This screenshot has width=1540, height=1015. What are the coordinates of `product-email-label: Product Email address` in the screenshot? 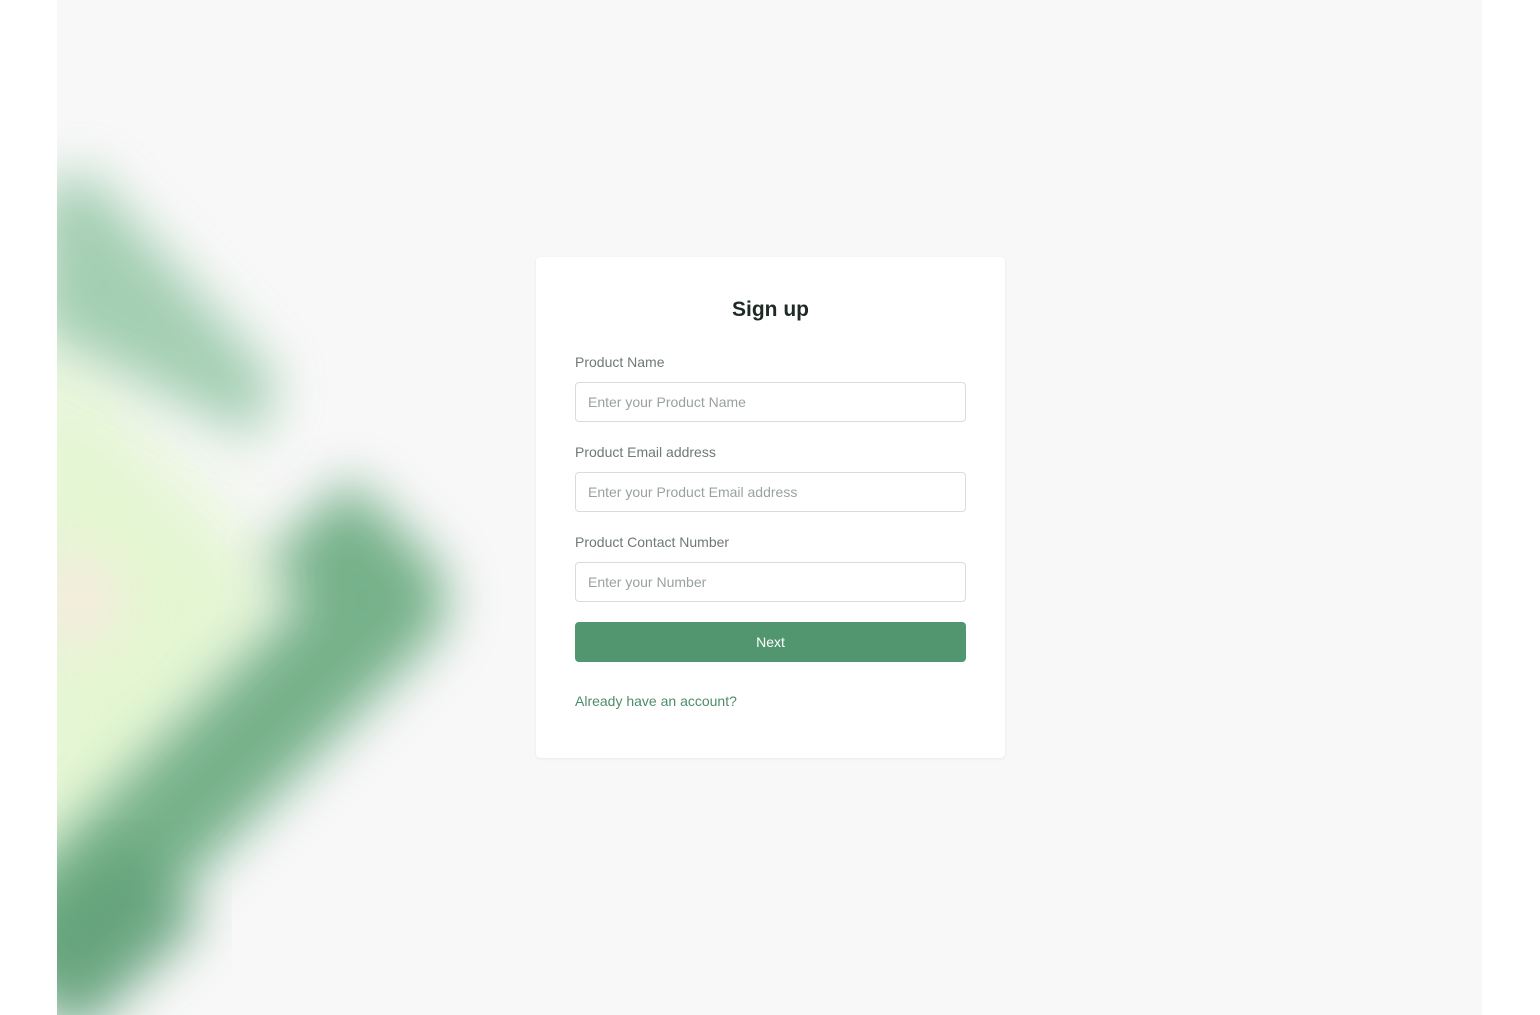 It's located at (645, 452).